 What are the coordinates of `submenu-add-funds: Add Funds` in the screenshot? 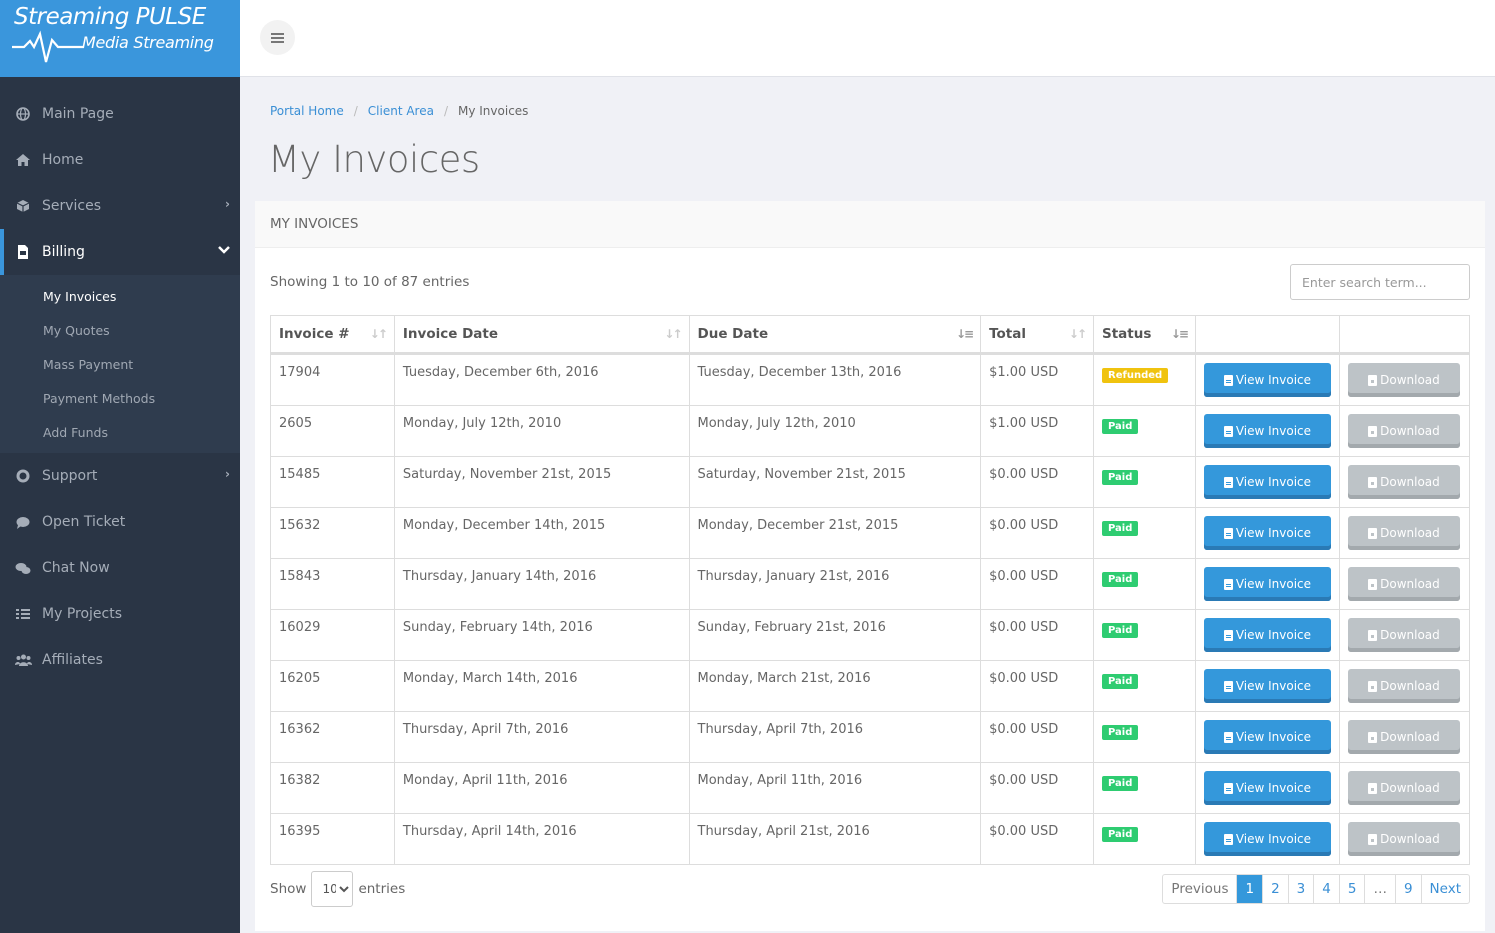 It's located at (120, 432).